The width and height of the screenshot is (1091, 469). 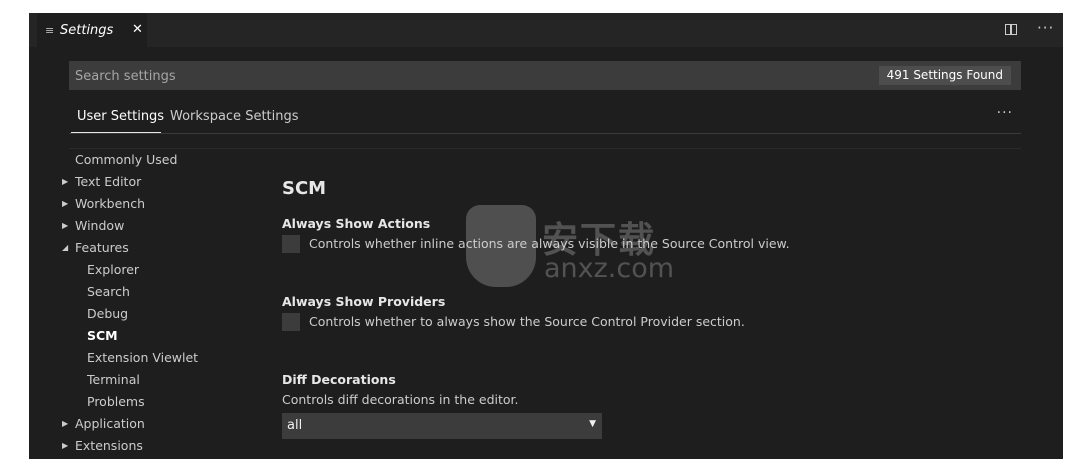 What do you see at coordinates (291, 244) in the screenshot?
I see `always-show-actions-checkbox` at bounding box center [291, 244].